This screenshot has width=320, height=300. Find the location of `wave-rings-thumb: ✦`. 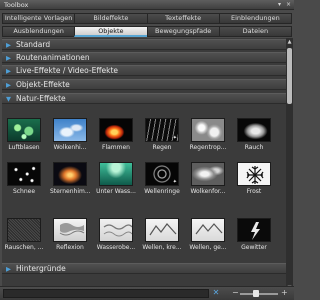

wave-rings-thumb: ✦ is located at coordinates (162, 174).